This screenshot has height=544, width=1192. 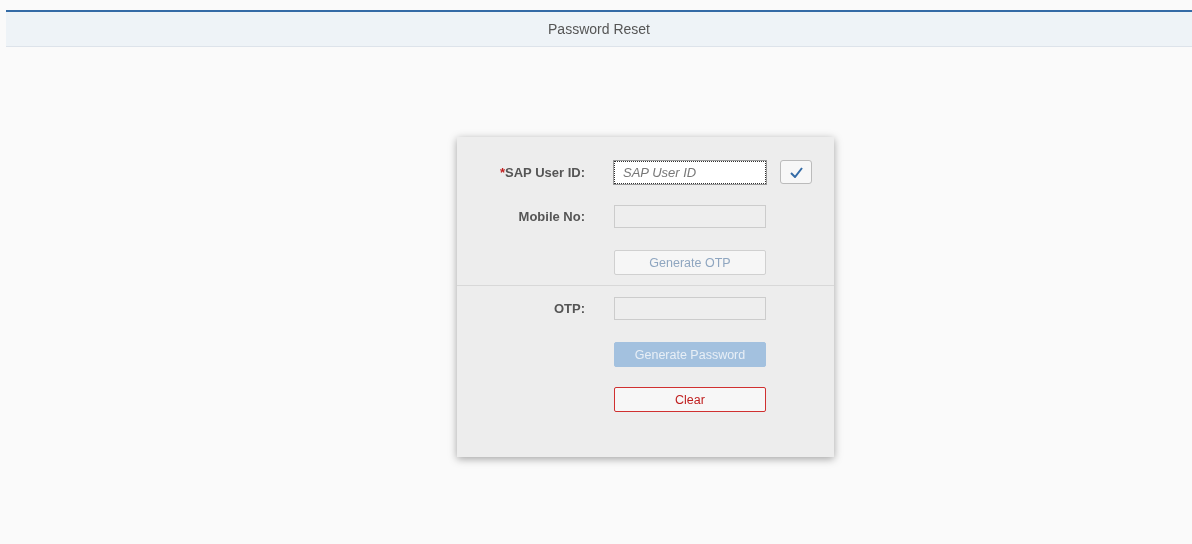 I want to click on input-field: SAP User ID, so click(x=690, y=172).